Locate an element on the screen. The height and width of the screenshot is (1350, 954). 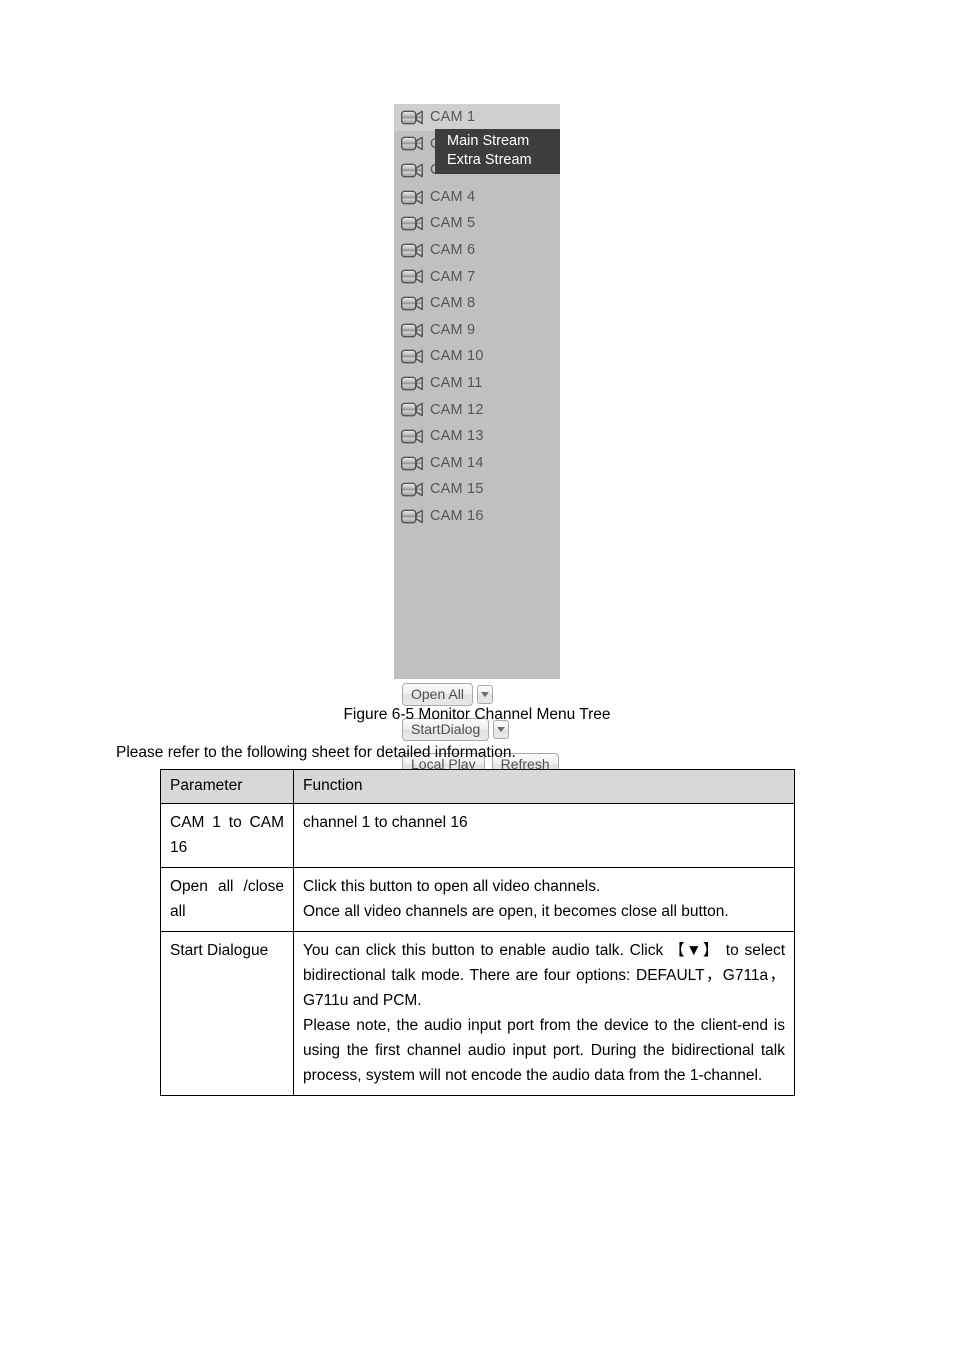
channel-row: CAM 10 is located at coordinates (477, 356).